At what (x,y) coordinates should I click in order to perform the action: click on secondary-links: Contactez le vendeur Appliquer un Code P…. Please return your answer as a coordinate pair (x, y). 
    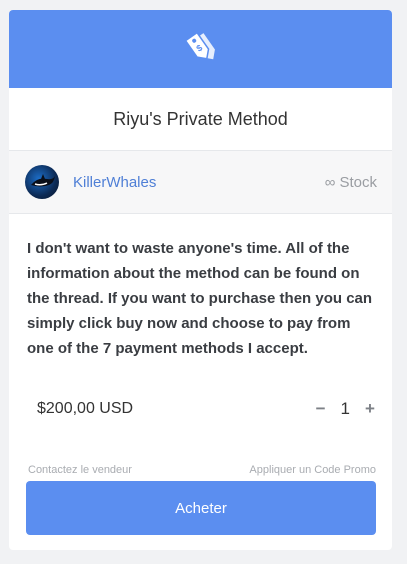
    Looking at the image, I should click on (200, 470).